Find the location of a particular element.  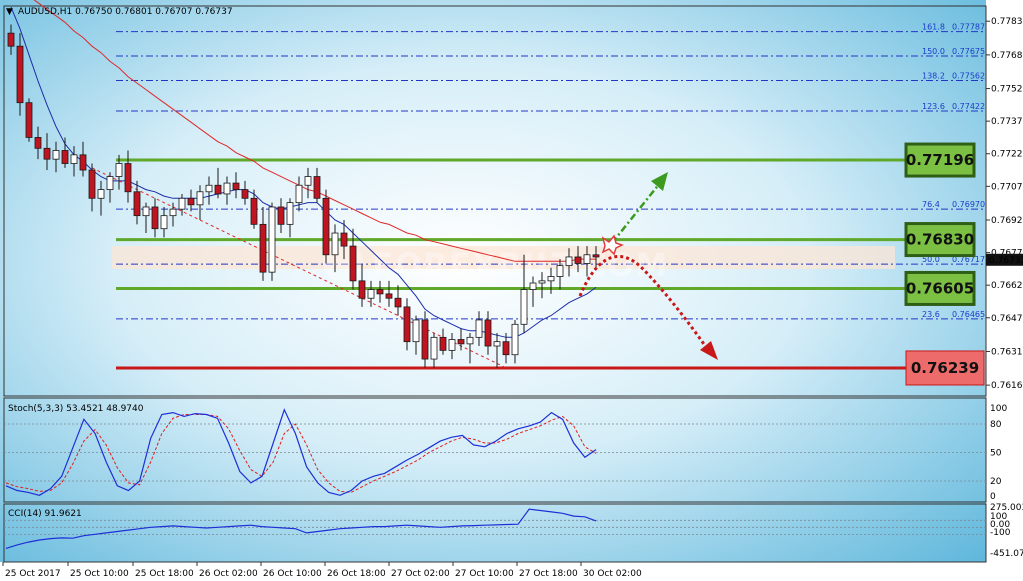

price-tick-label: 0.76160 is located at coordinates (1007, 386).